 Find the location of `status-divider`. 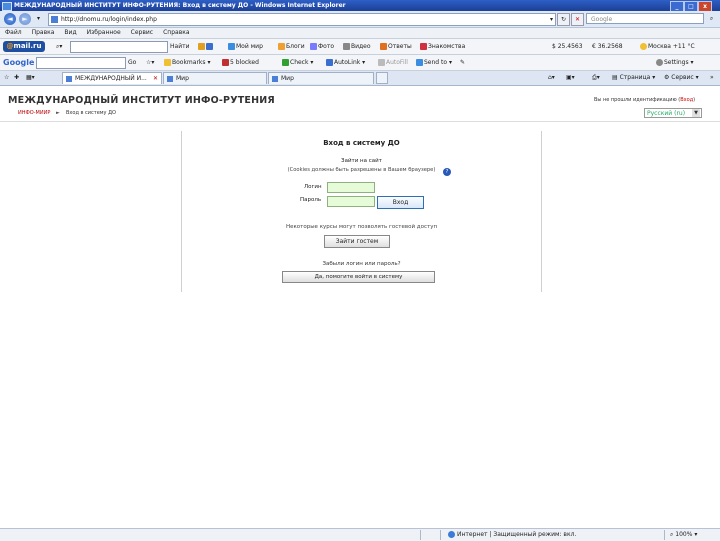

status-divider is located at coordinates (420, 535).